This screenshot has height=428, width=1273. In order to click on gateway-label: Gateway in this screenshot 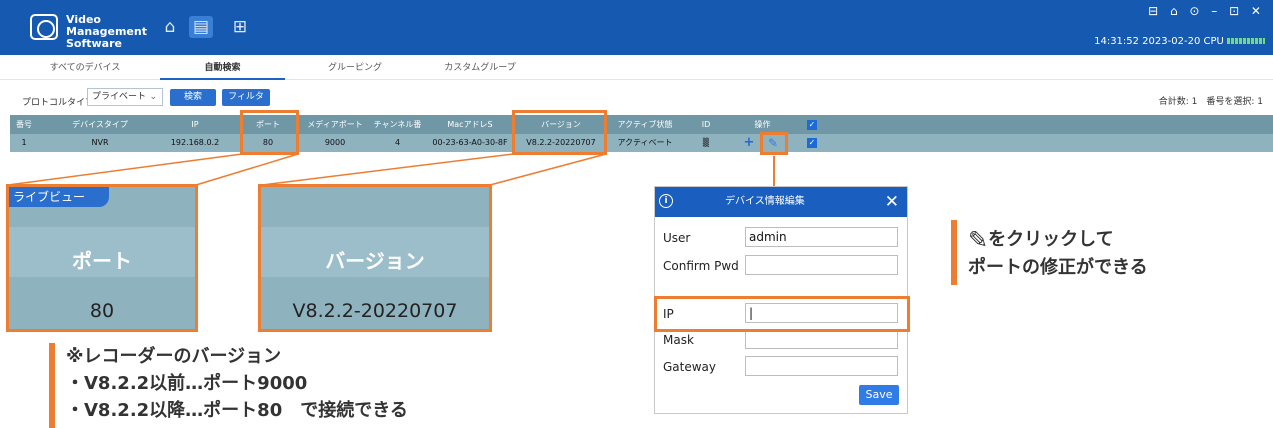, I will do `click(690, 367)`.